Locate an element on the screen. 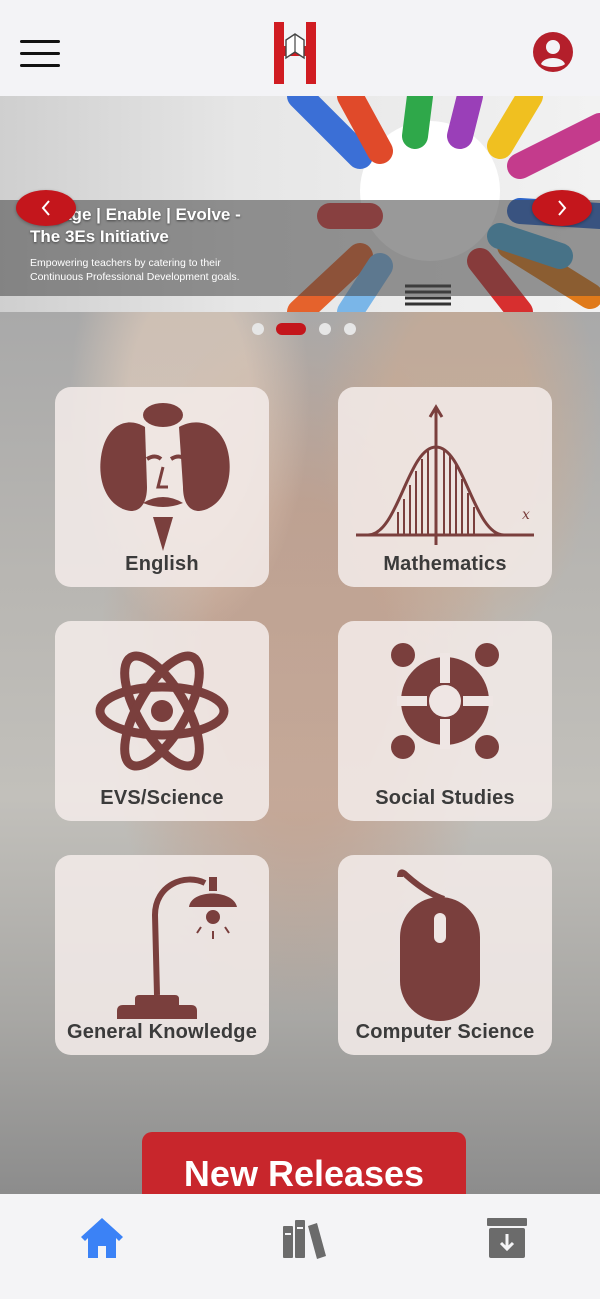  chevron-left-icon is located at coordinates (45, 208).